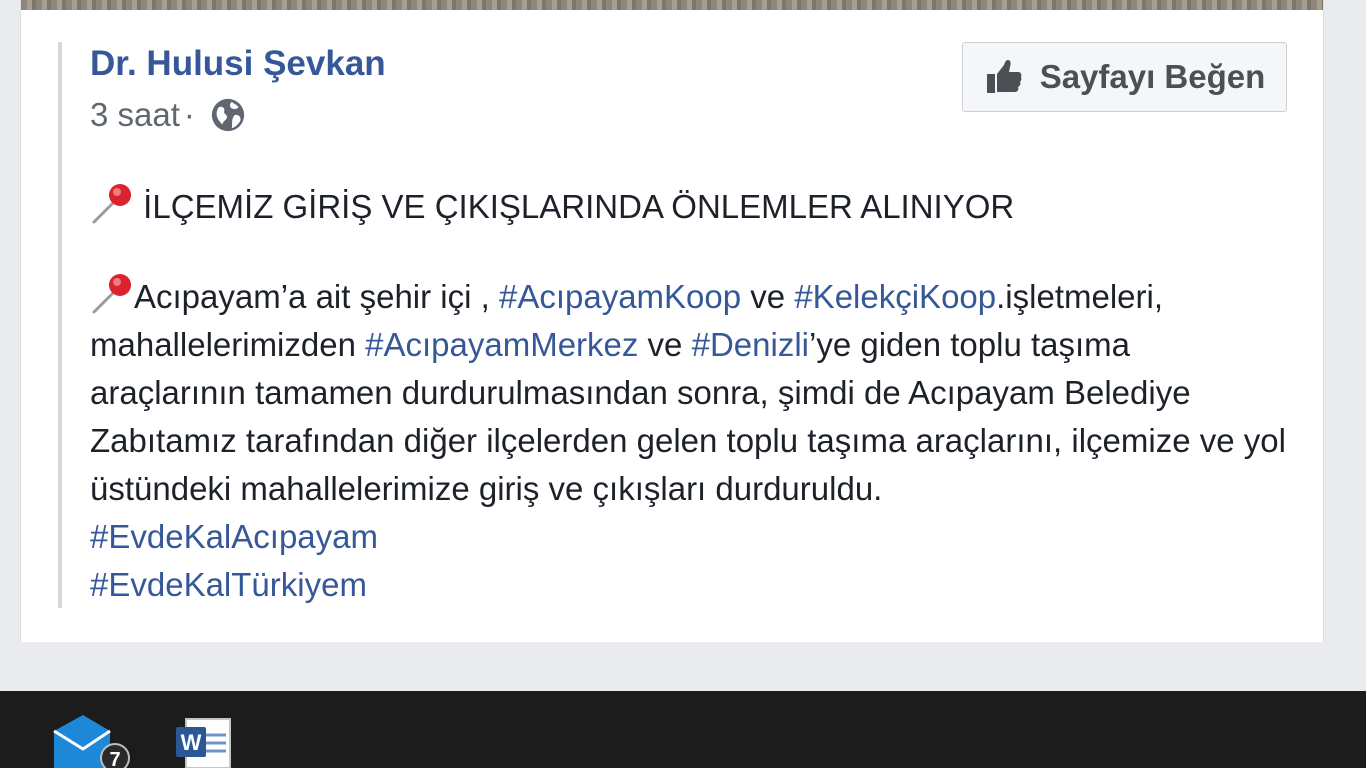  Describe the element at coordinates (203, 740) in the screenshot. I see `word-icon: W` at that location.